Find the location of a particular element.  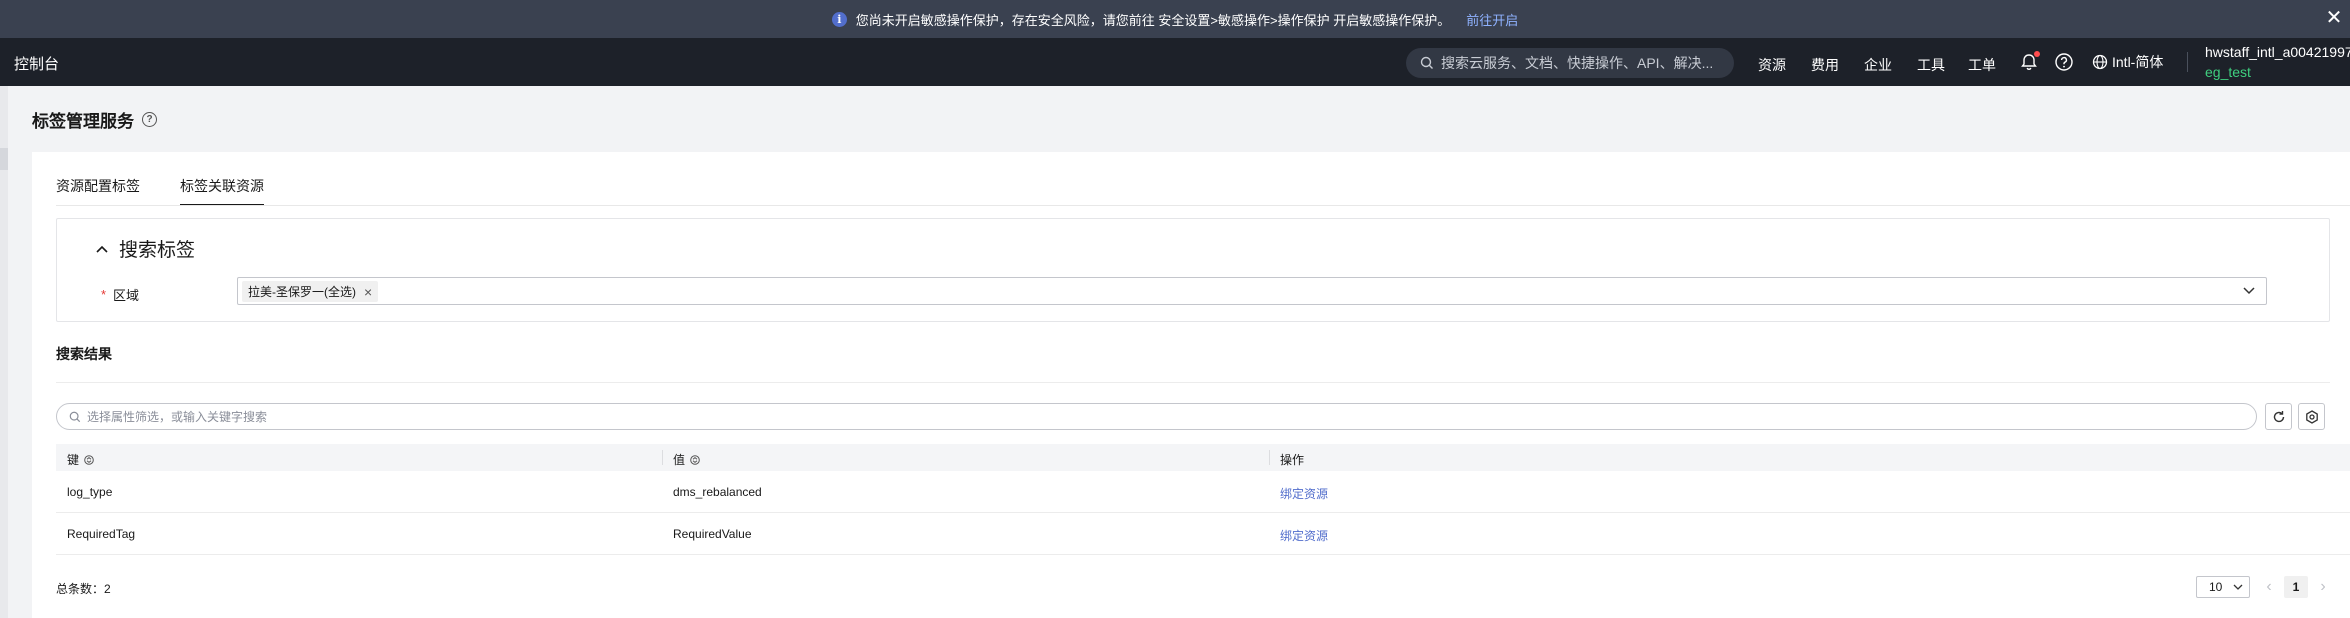

globe-icon is located at coordinates (2100, 62).